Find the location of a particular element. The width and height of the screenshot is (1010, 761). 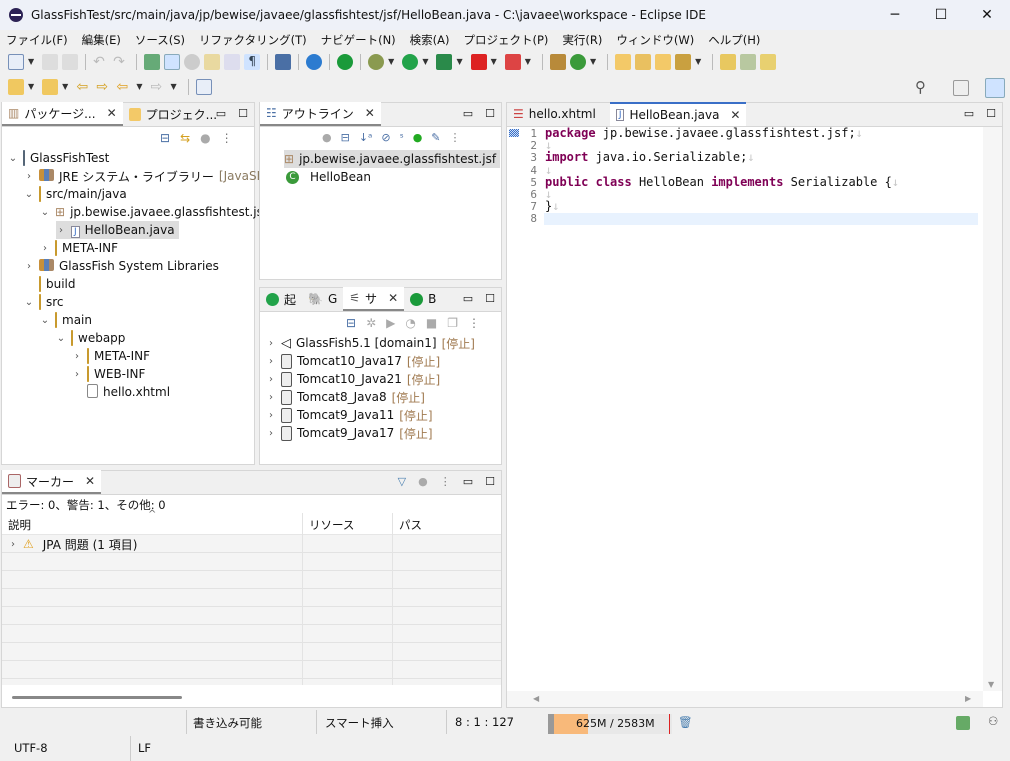

server-item: › Tomcat8_Java8 [停止] is located at coordinates (345, 397).